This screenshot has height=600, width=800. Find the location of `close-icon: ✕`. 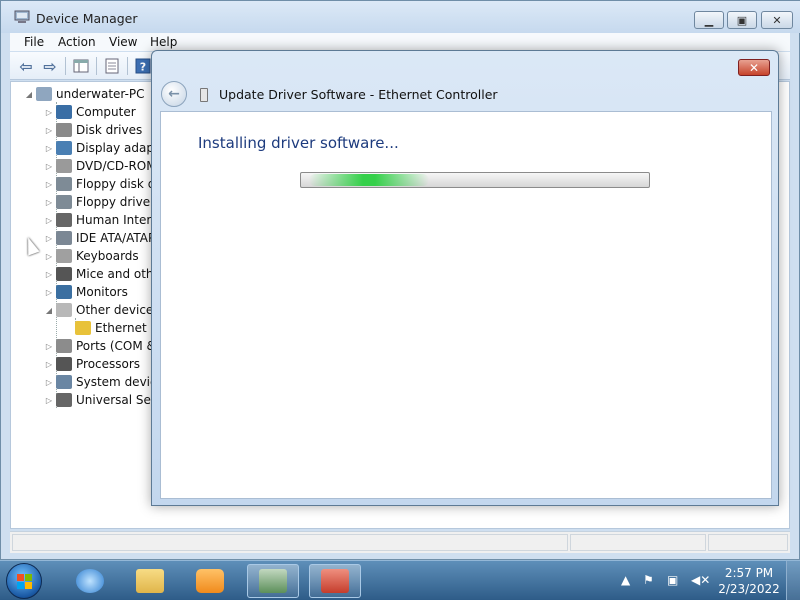

close-icon: ✕ is located at coordinates (754, 67).